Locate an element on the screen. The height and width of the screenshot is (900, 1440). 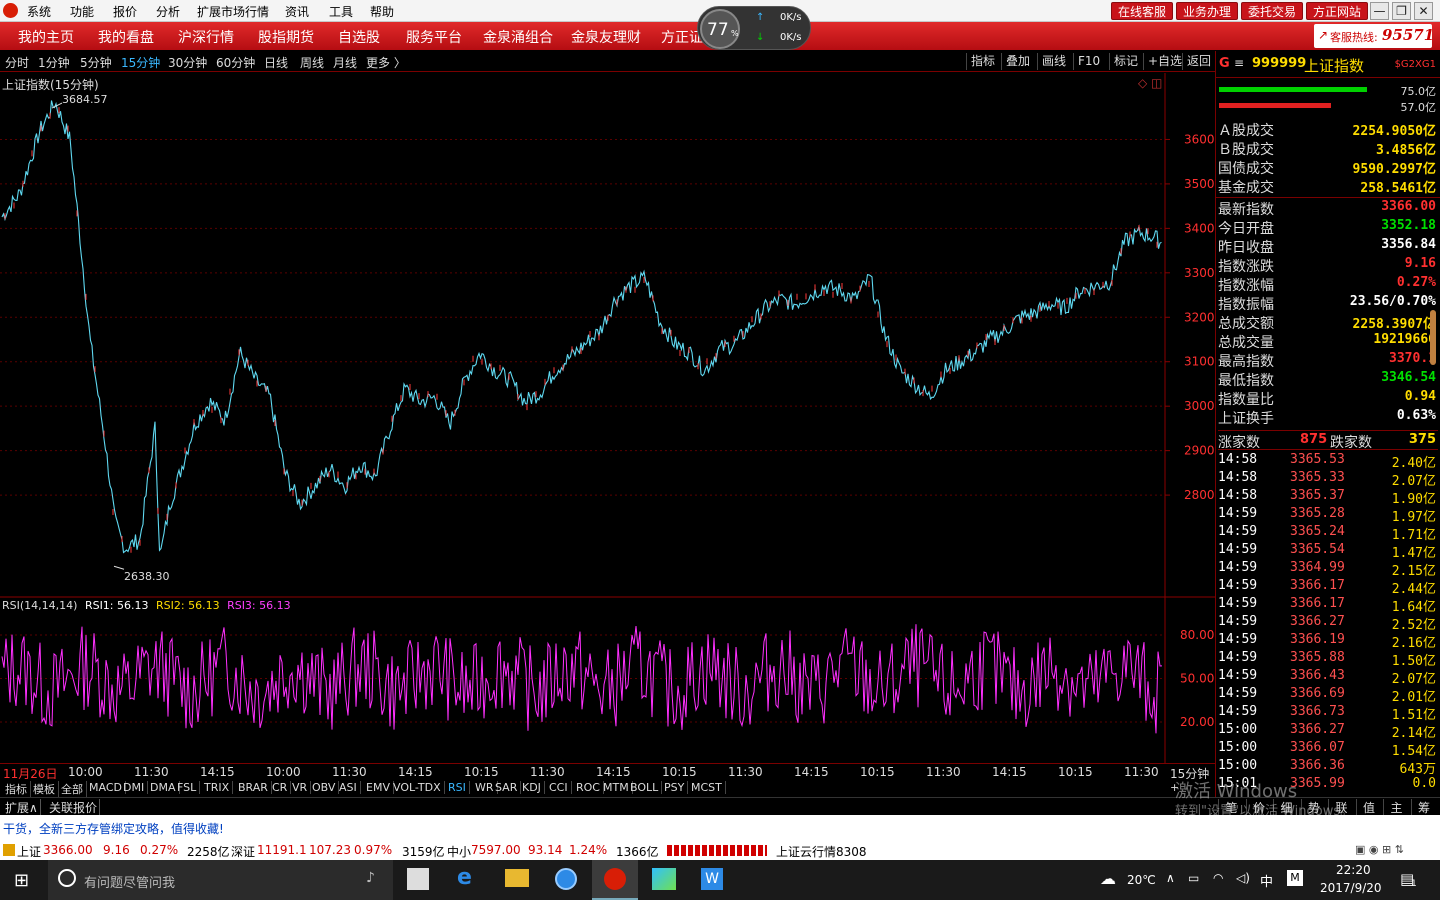
period-tab-3: 15分钟 is located at coordinates (140, 62).